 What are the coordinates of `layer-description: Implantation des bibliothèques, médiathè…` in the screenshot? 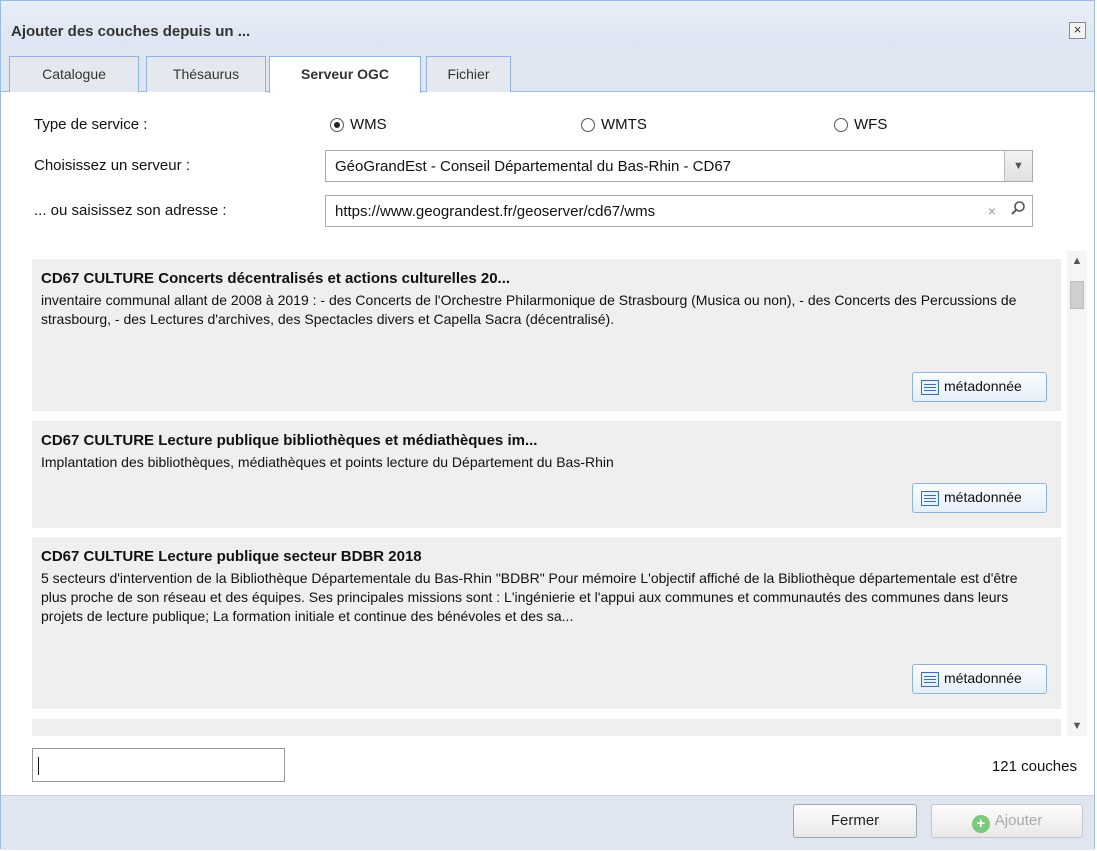 It's located at (327, 462).